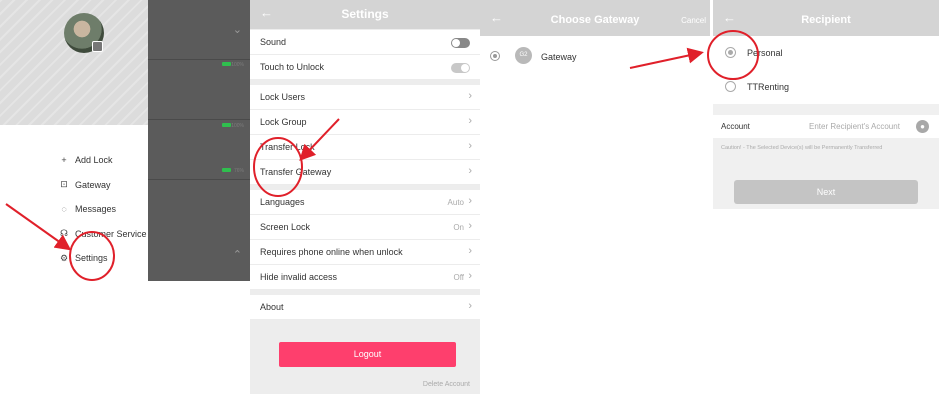 This screenshot has width=939, height=394. Describe the element at coordinates (272, 307) in the screenshot. I see `row-label: About` at that location.